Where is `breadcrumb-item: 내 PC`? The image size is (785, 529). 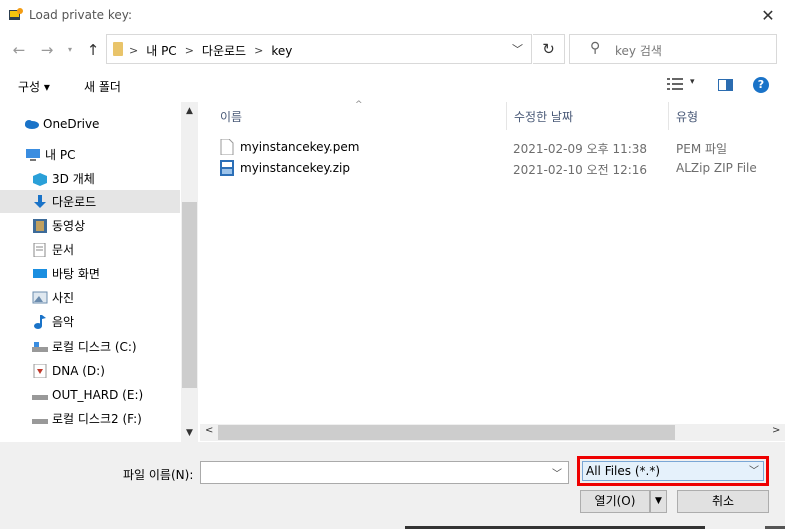
breadcrumb-item: 내 PC is located at coordinates (161, 50).